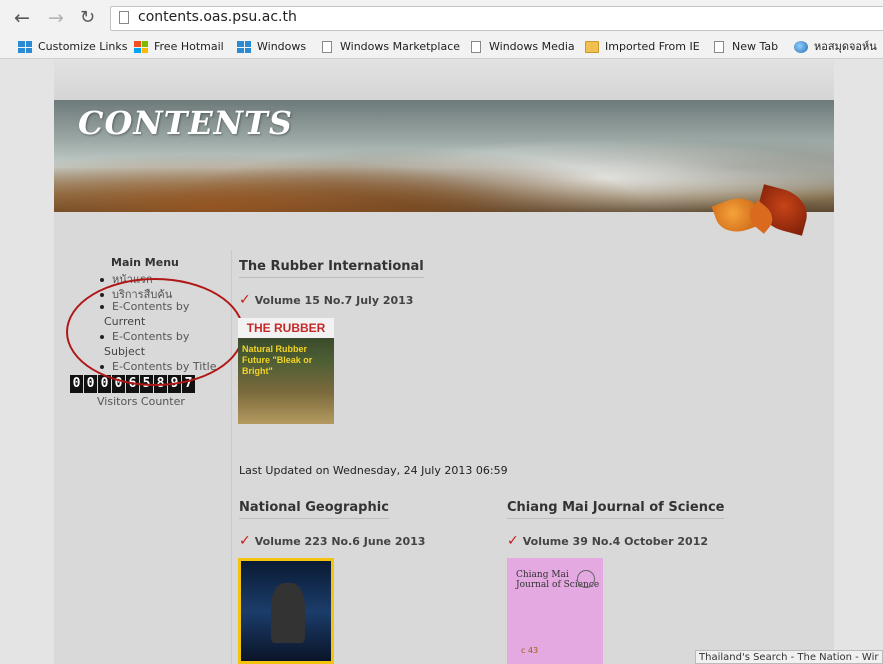  What do you see at coordinates (326, 300) in the screenshot?
I see `featured-volume: ✓ Volume 15 No.7 July 2013` at bounding box center [326, 300].